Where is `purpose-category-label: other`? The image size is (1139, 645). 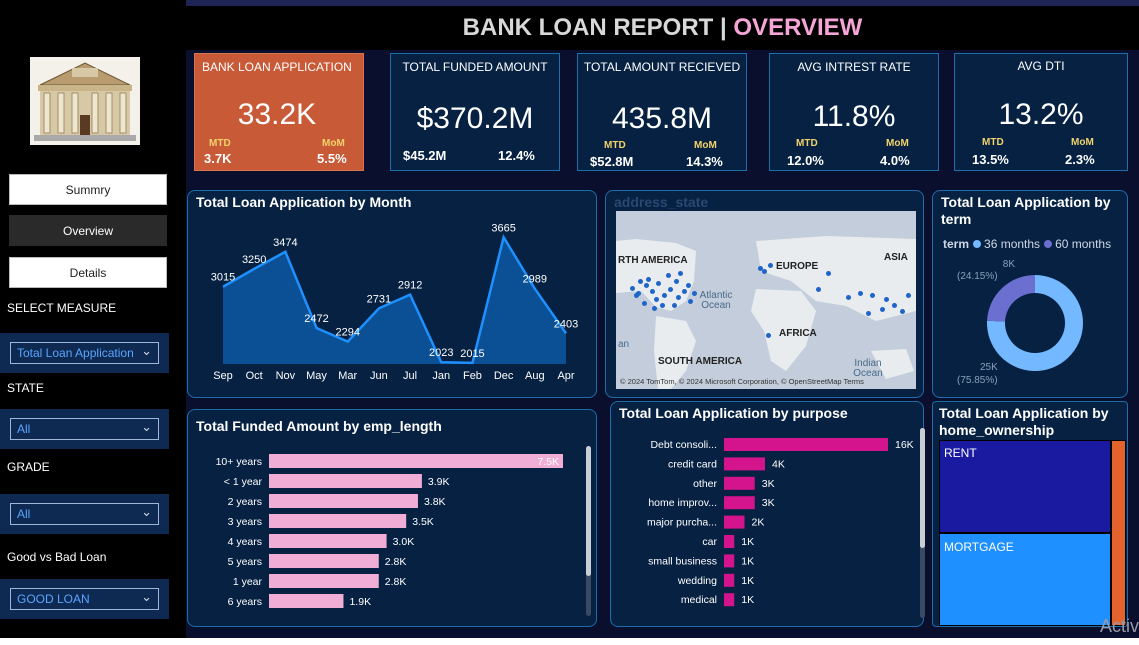 purpose-category-label: other is located at coordinates (705, 484).